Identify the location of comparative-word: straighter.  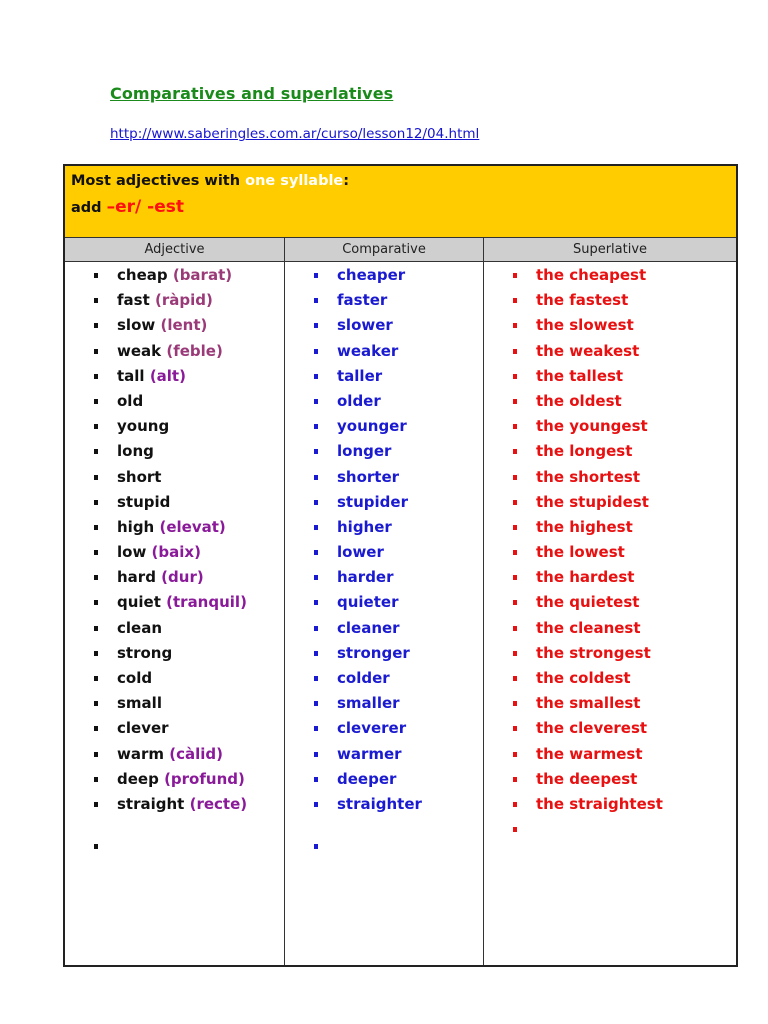
(379, 803).